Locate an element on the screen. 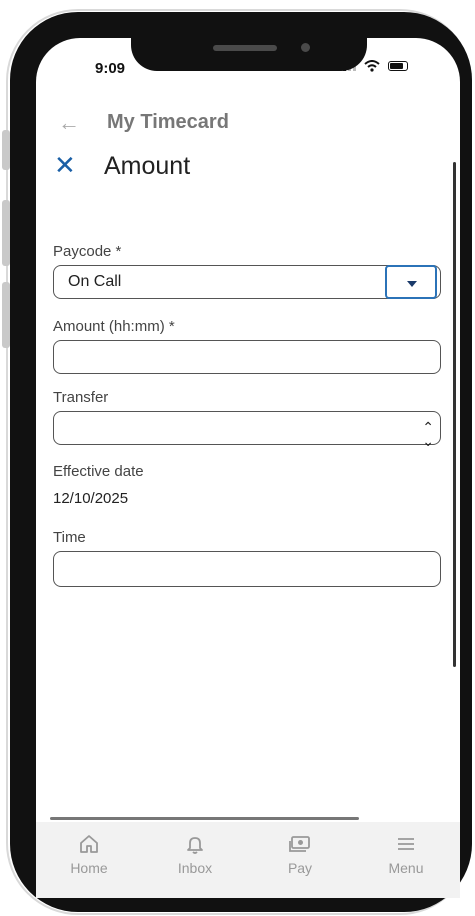 This screenshot has height=916, width=475. bottom-nav: Home Inbox Pay Menu is located at coordinates (248, 860).